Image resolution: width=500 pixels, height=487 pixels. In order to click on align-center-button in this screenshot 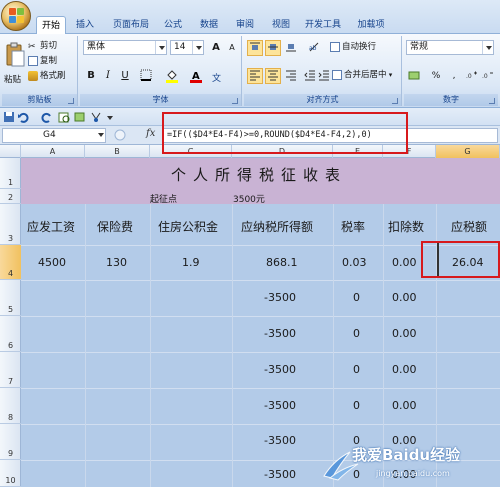, I will do `click(273, 76)`.